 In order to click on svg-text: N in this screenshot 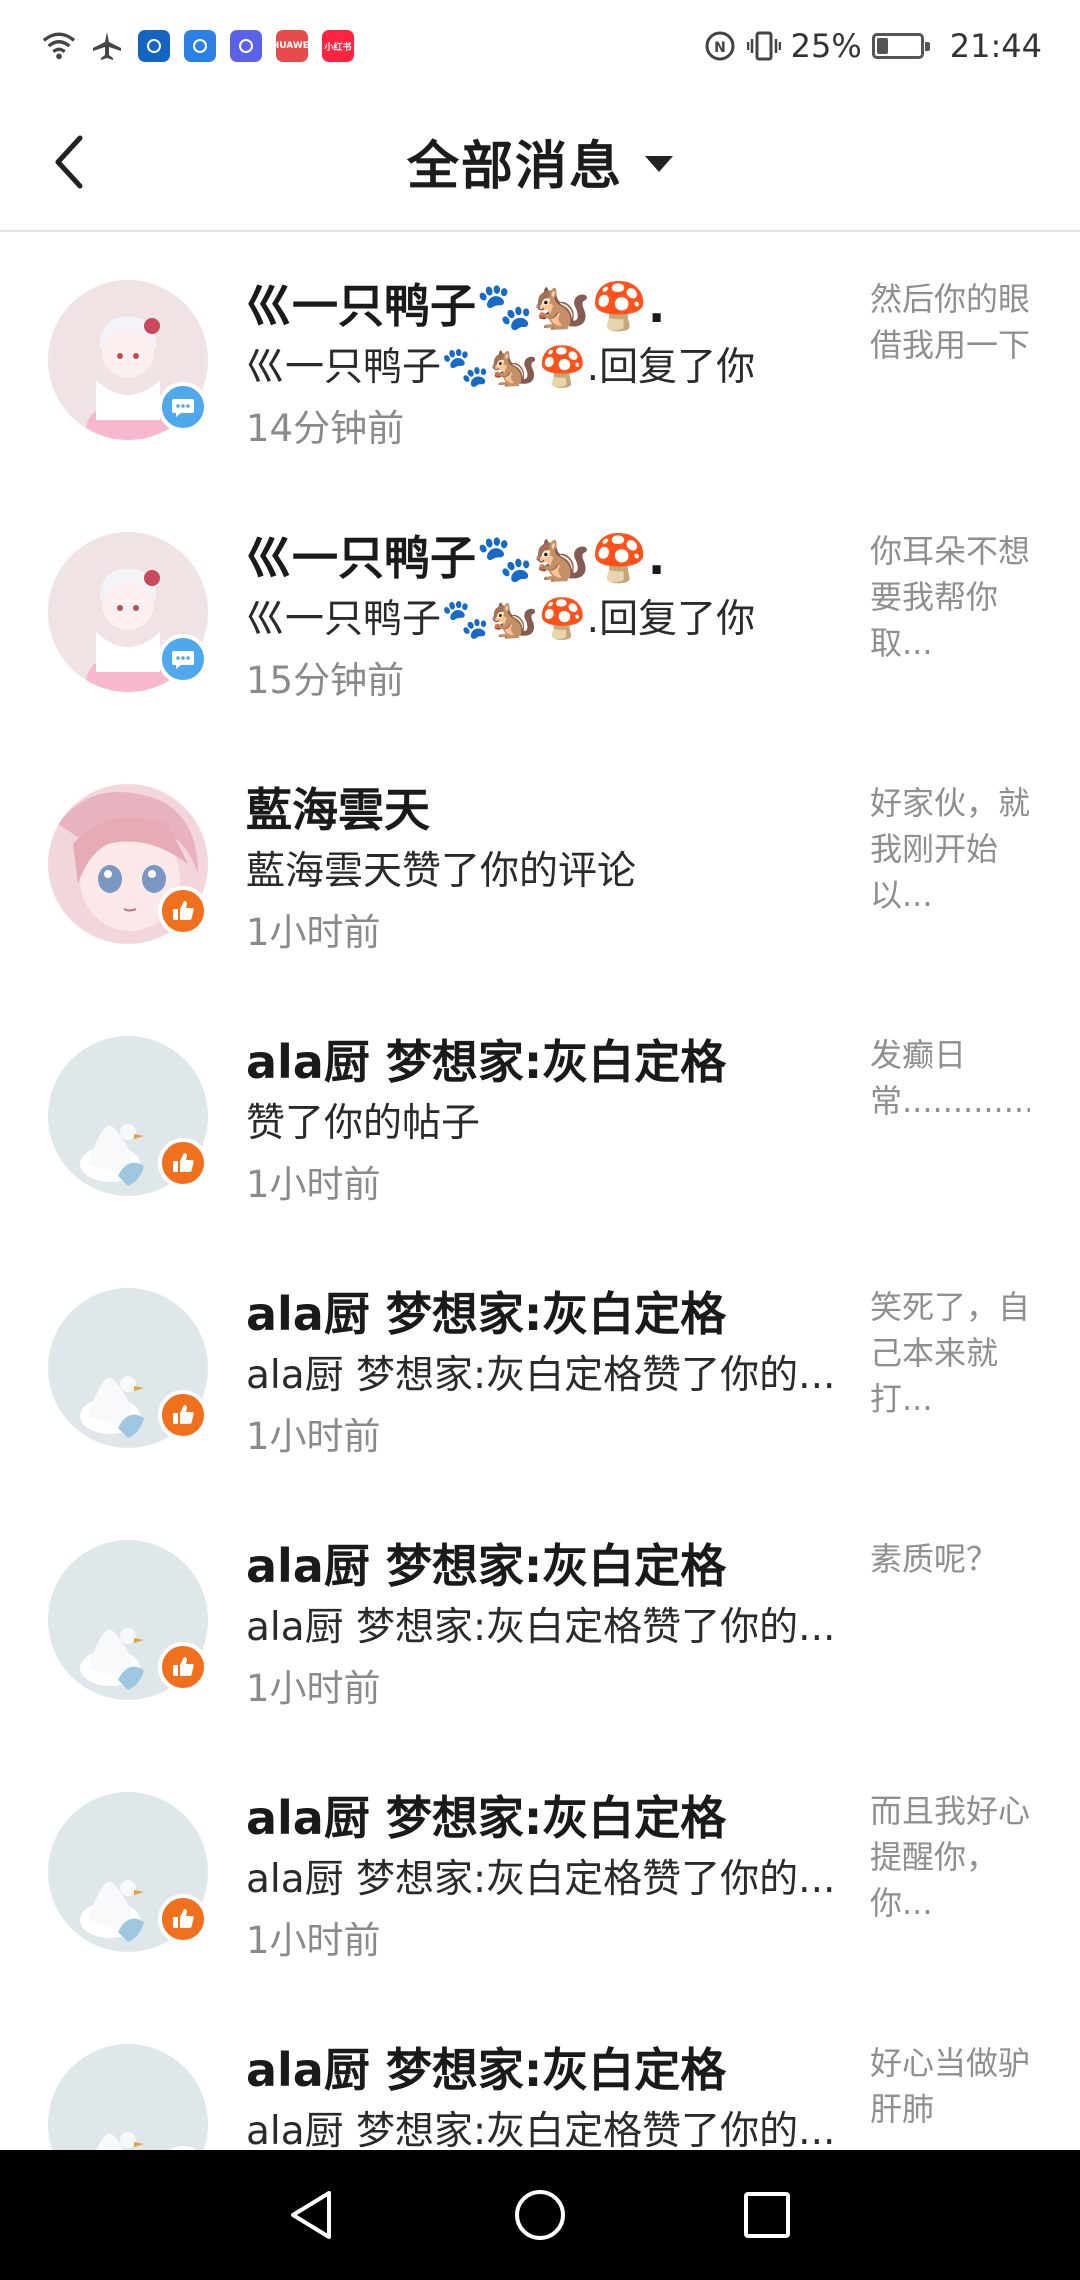, I will do `click(720, 48)`.